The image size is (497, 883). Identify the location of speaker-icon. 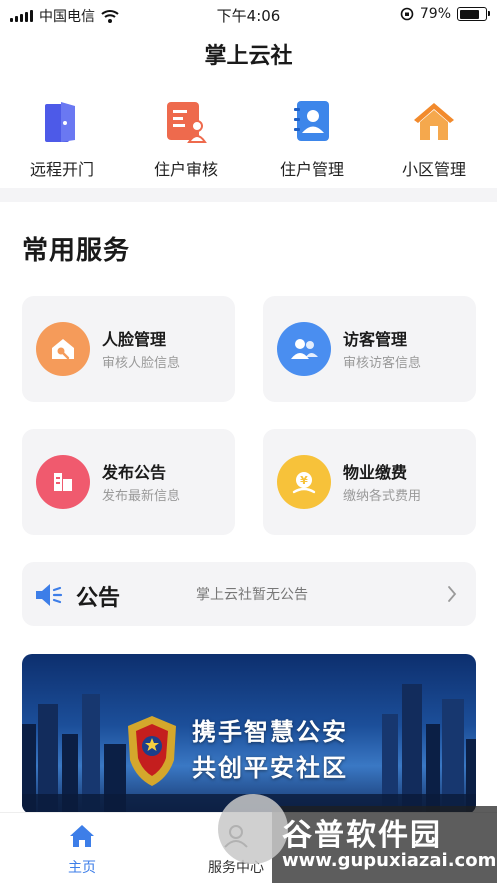
(49, 595).